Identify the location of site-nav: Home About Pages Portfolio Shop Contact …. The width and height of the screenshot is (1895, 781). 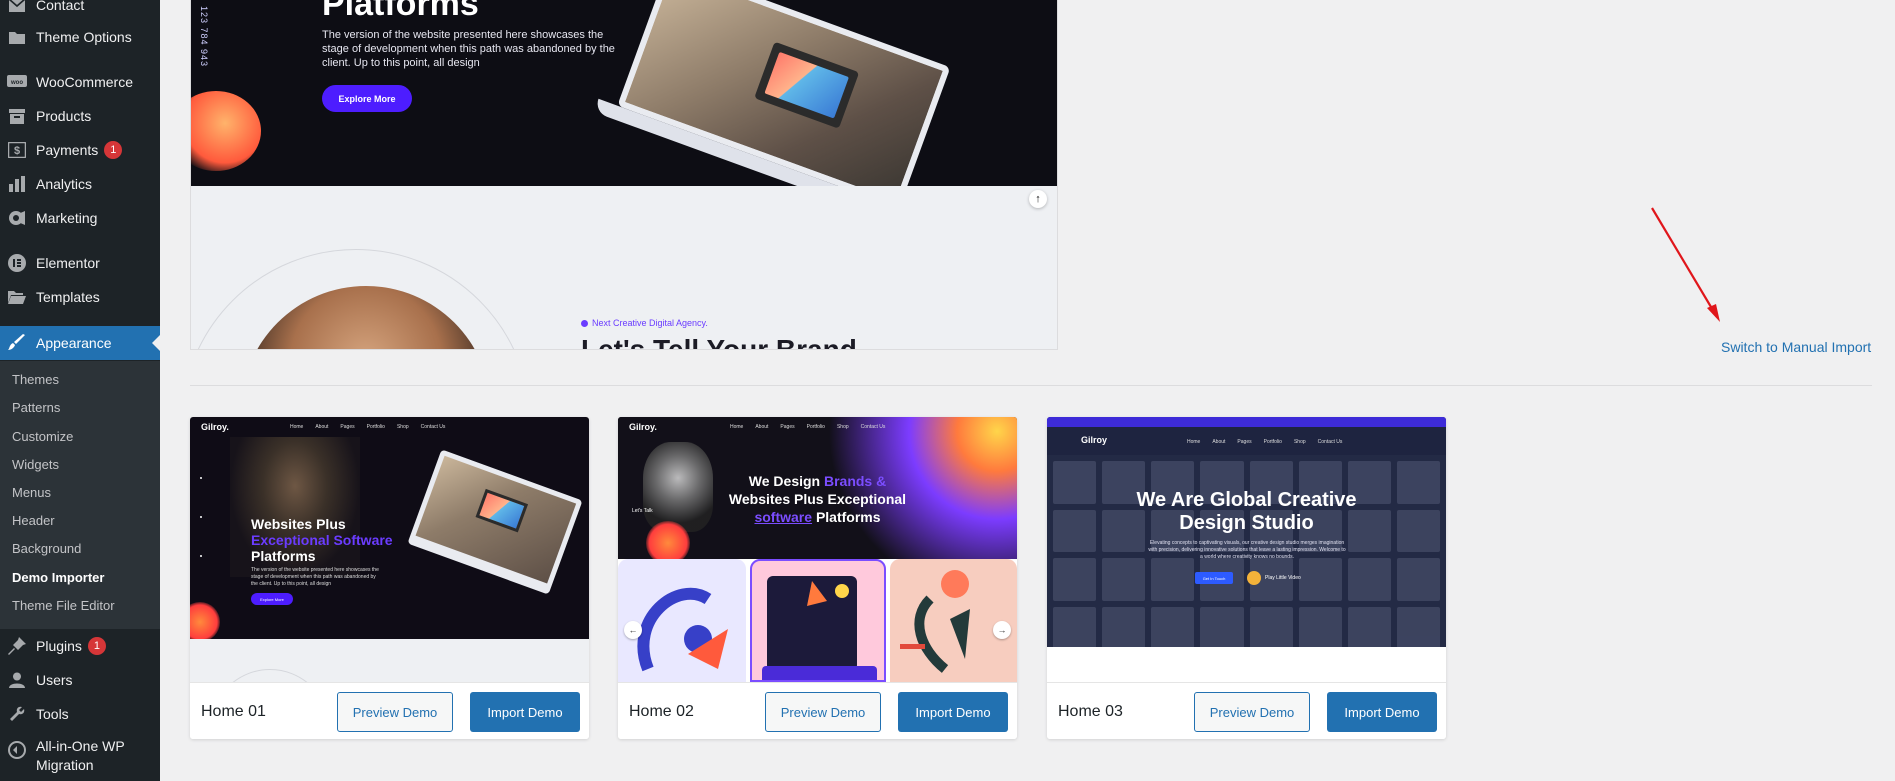
(367, 427).